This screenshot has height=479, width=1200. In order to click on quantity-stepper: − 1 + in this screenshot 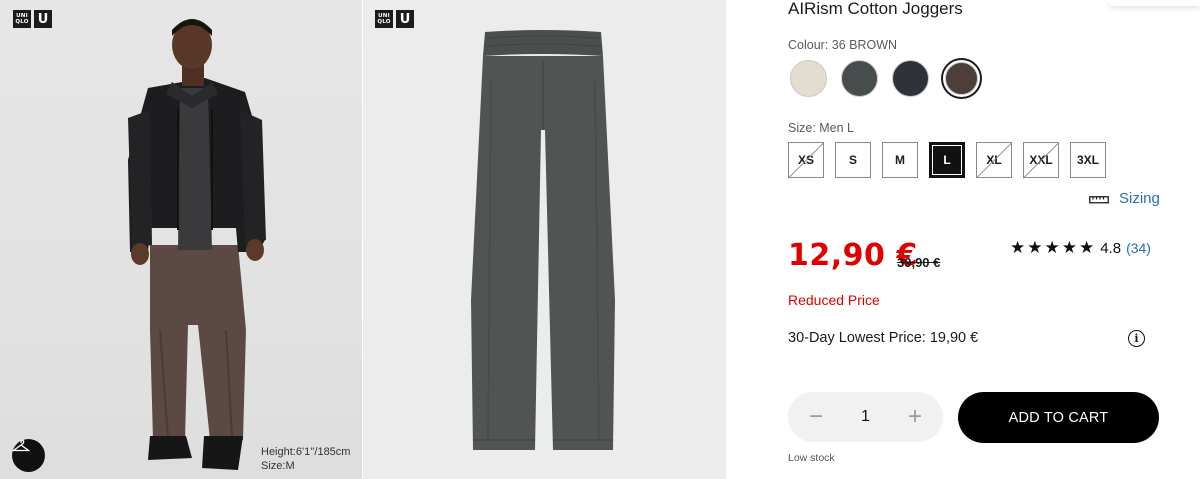, I will do `click(865, 417)`.